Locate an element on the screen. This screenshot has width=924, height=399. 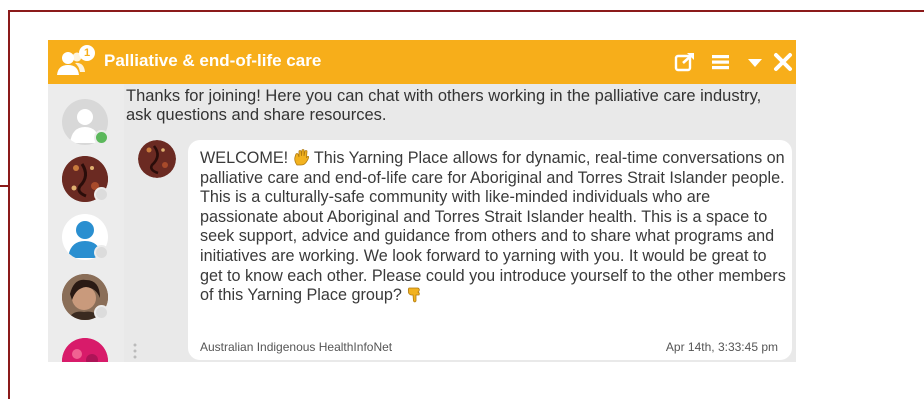
resize-handle is located at coordinates (135, 352).